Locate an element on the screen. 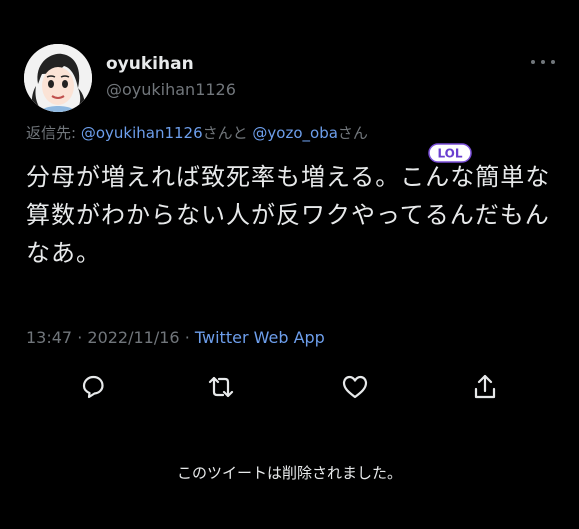 Image resolution: width=579 pixels, height=529 pixels. reply-suffix: さん is located at coordinates (352, 133).